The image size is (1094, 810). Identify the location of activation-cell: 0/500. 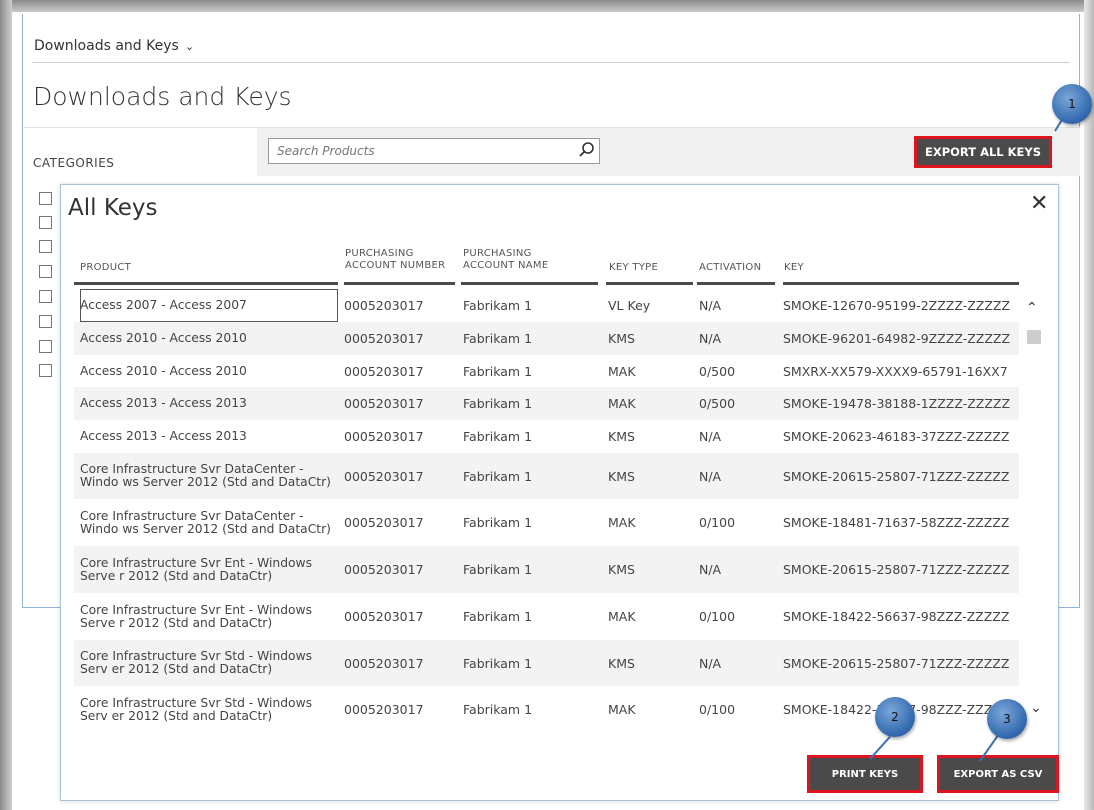
(717, 371).